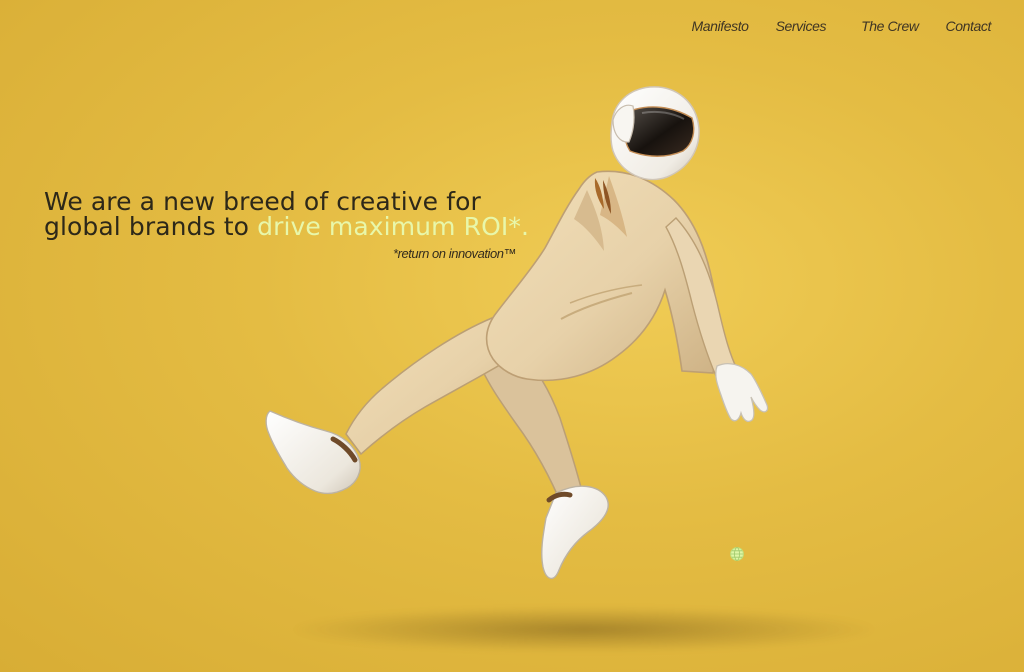  I want to click on nav-link-the-crew: The Crew, so click(890, 26).